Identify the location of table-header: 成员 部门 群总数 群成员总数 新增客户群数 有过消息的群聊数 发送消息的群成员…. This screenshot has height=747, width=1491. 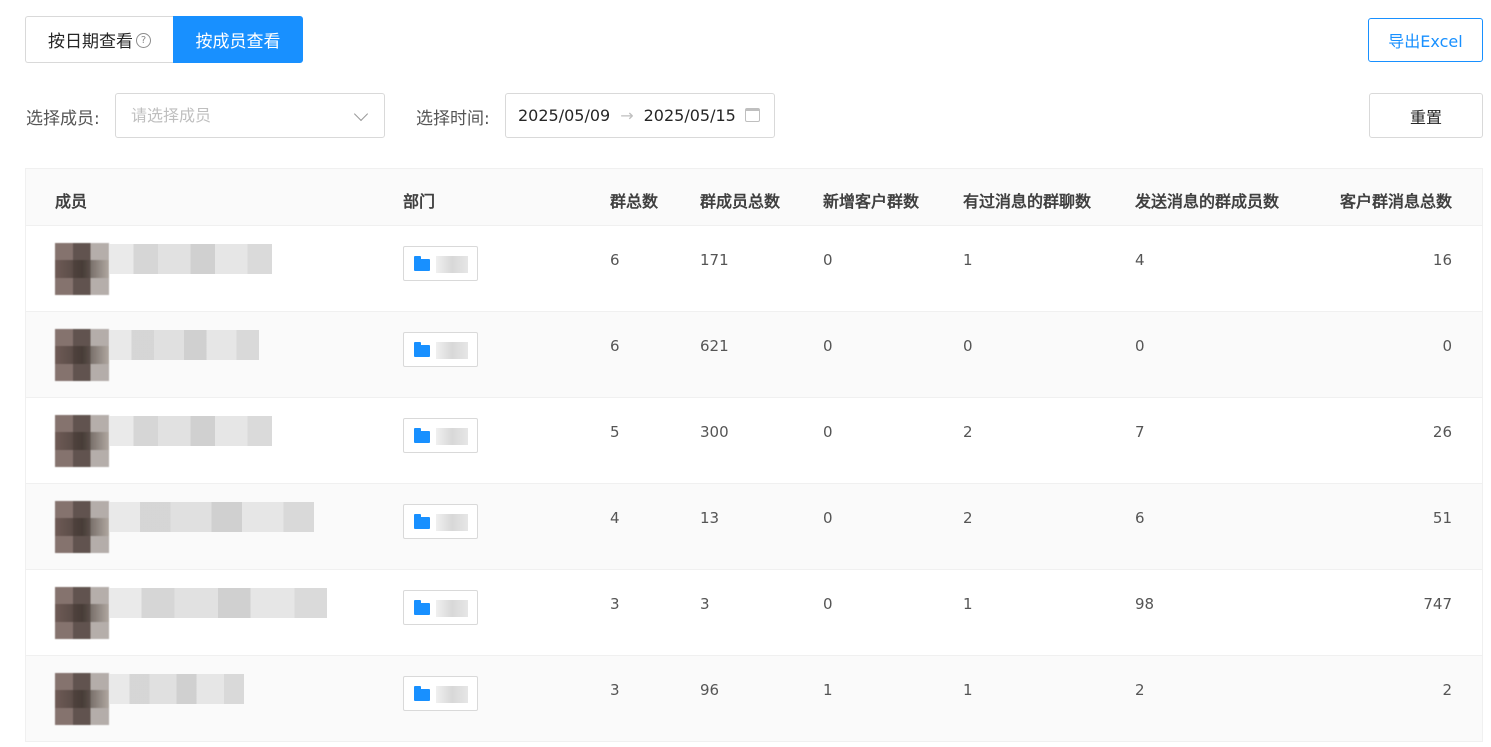
(754, 197).